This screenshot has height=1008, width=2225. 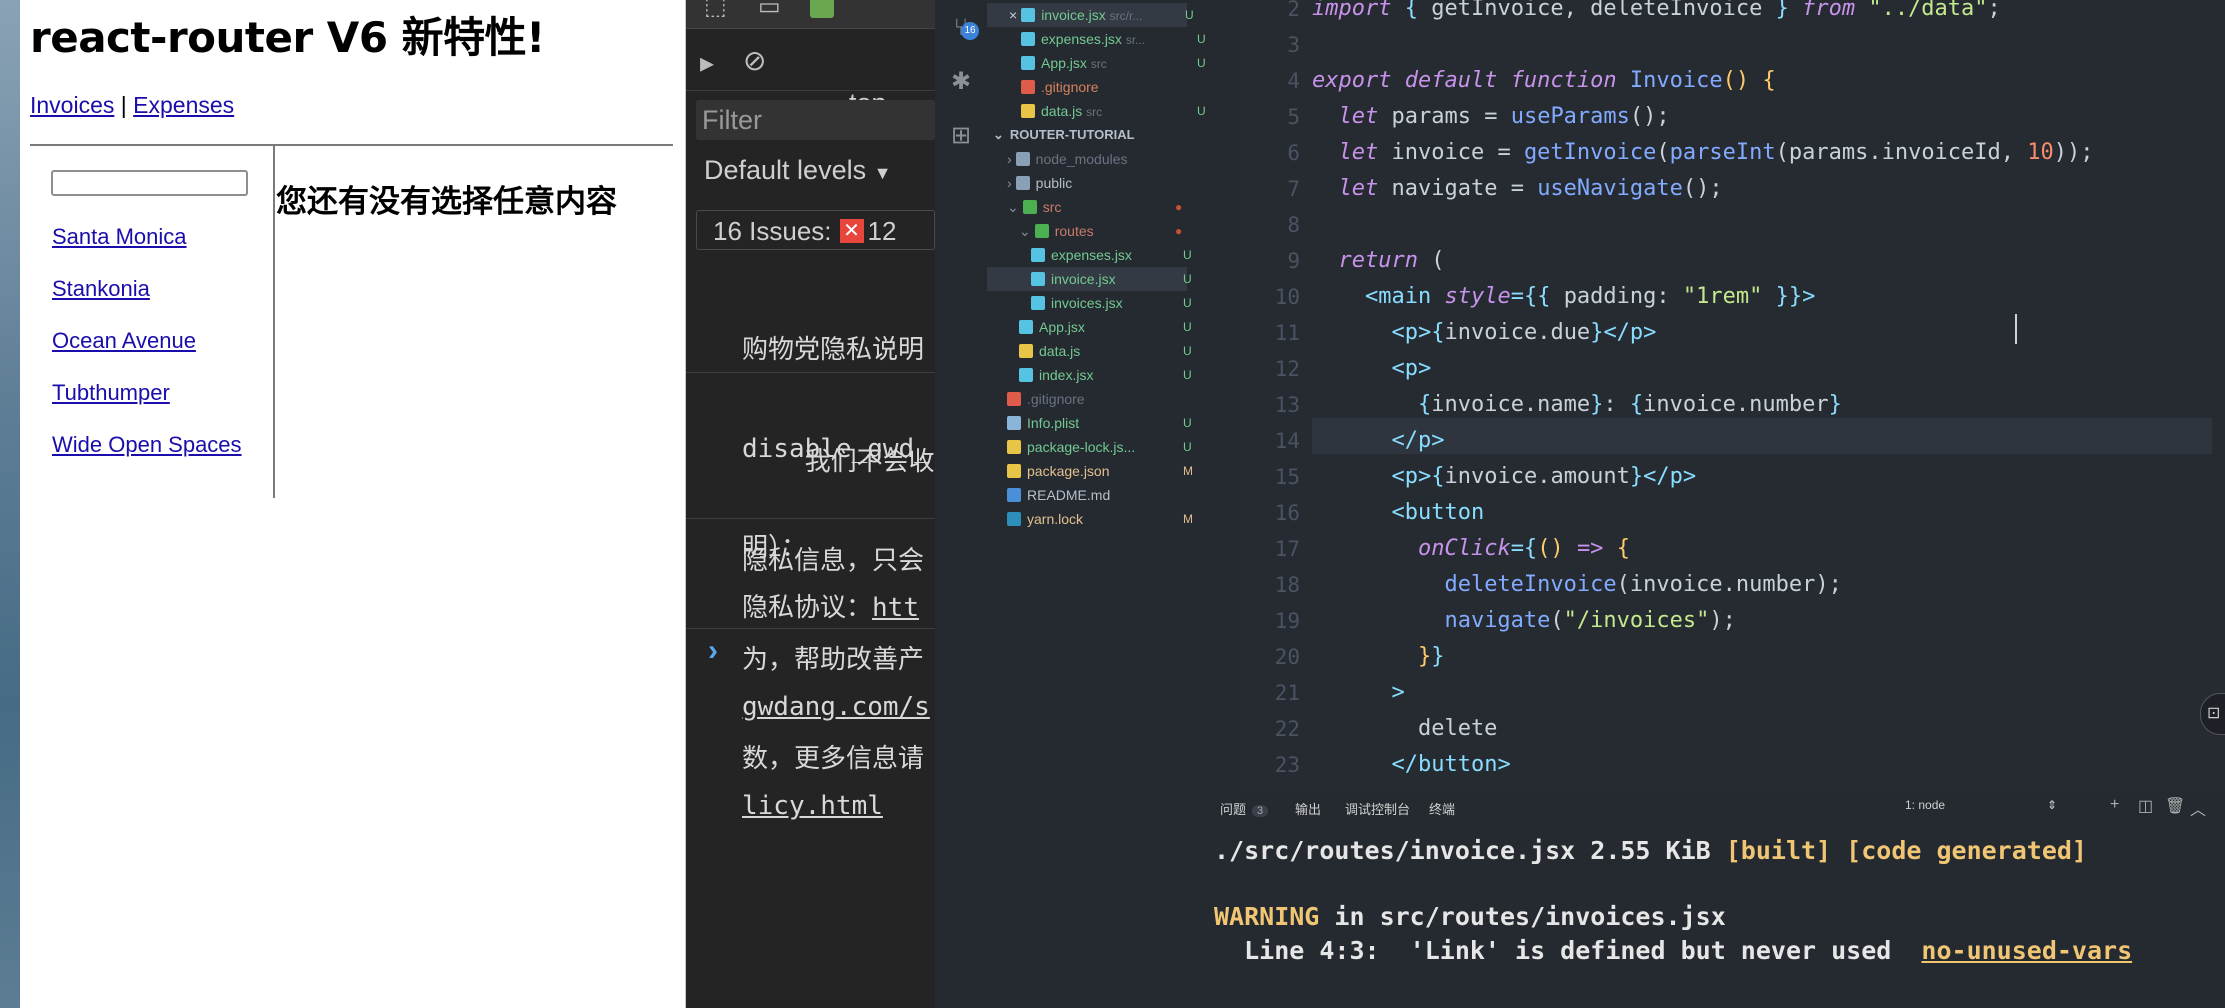 I want to click on close-icon: ×, so click(x=1013, y=15).